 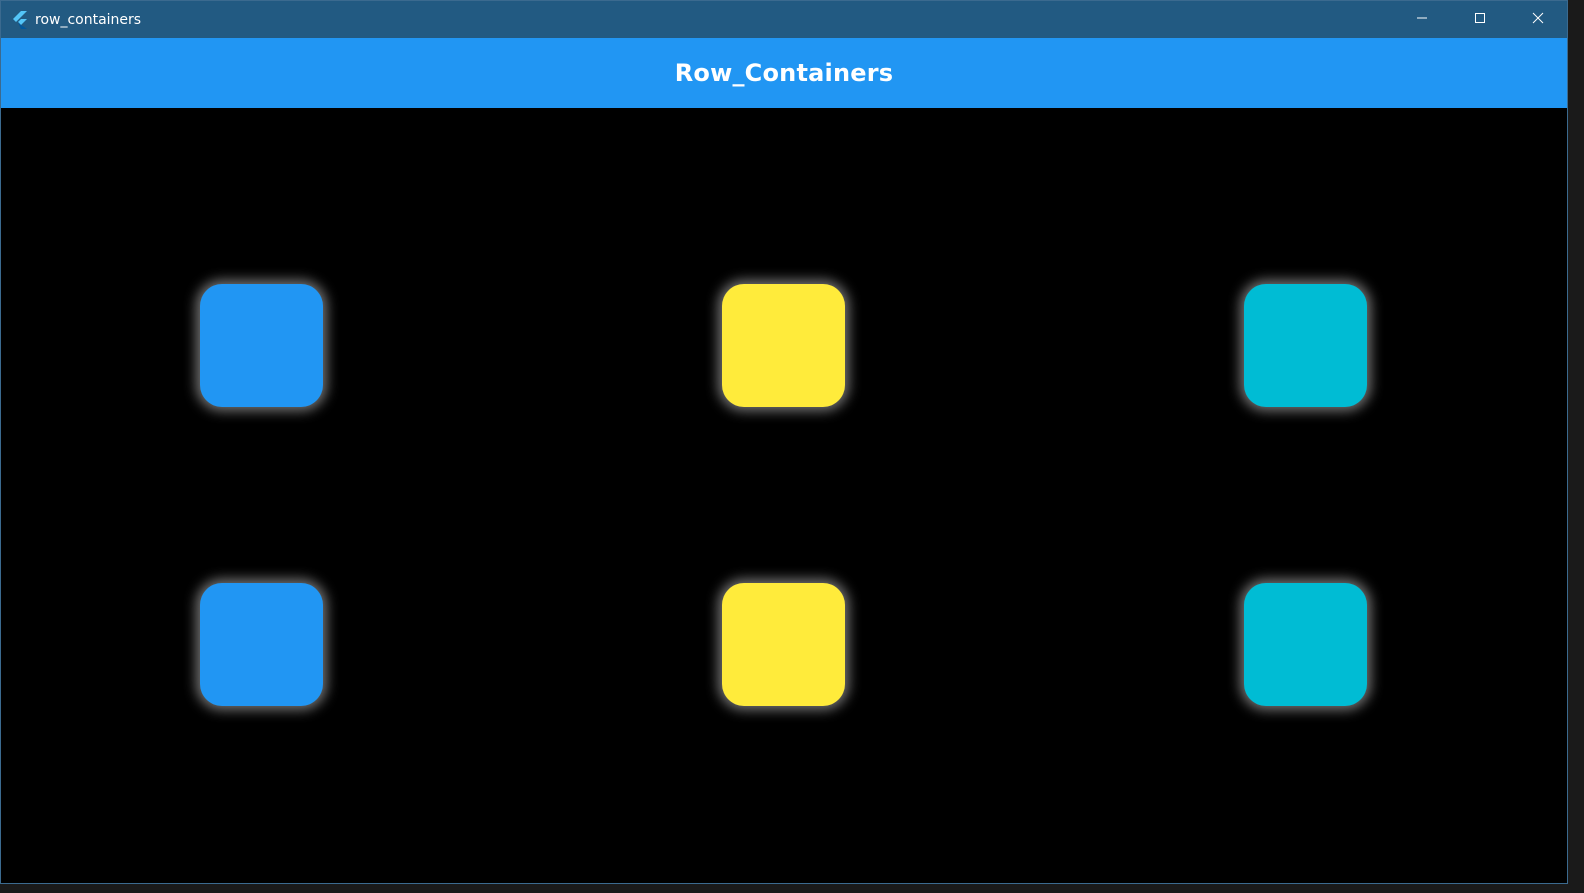 I want to click on row1-blue-box, so click(x=261, y=345).